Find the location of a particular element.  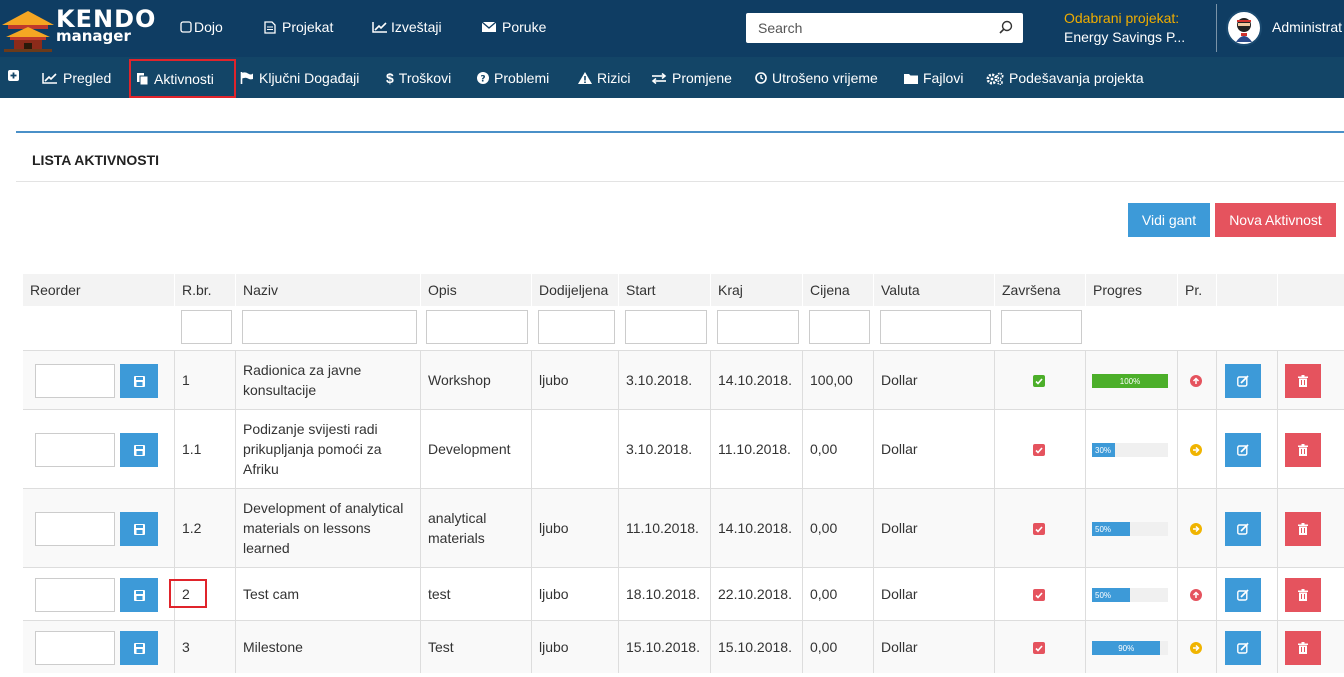

cell-valuta: Dollar is located at coordinates (933, 449).